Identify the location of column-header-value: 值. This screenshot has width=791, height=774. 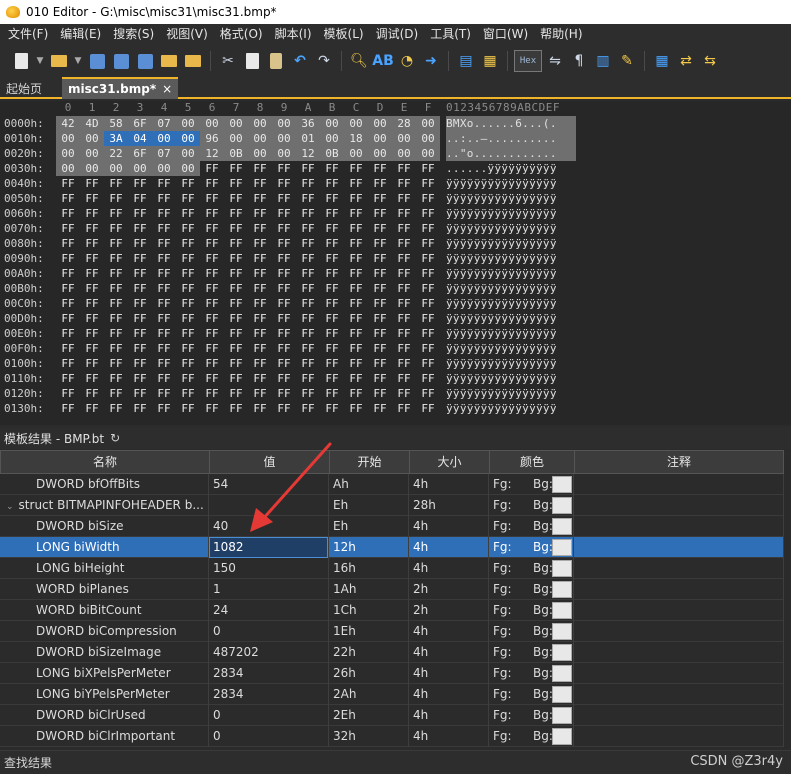
(270, 462).